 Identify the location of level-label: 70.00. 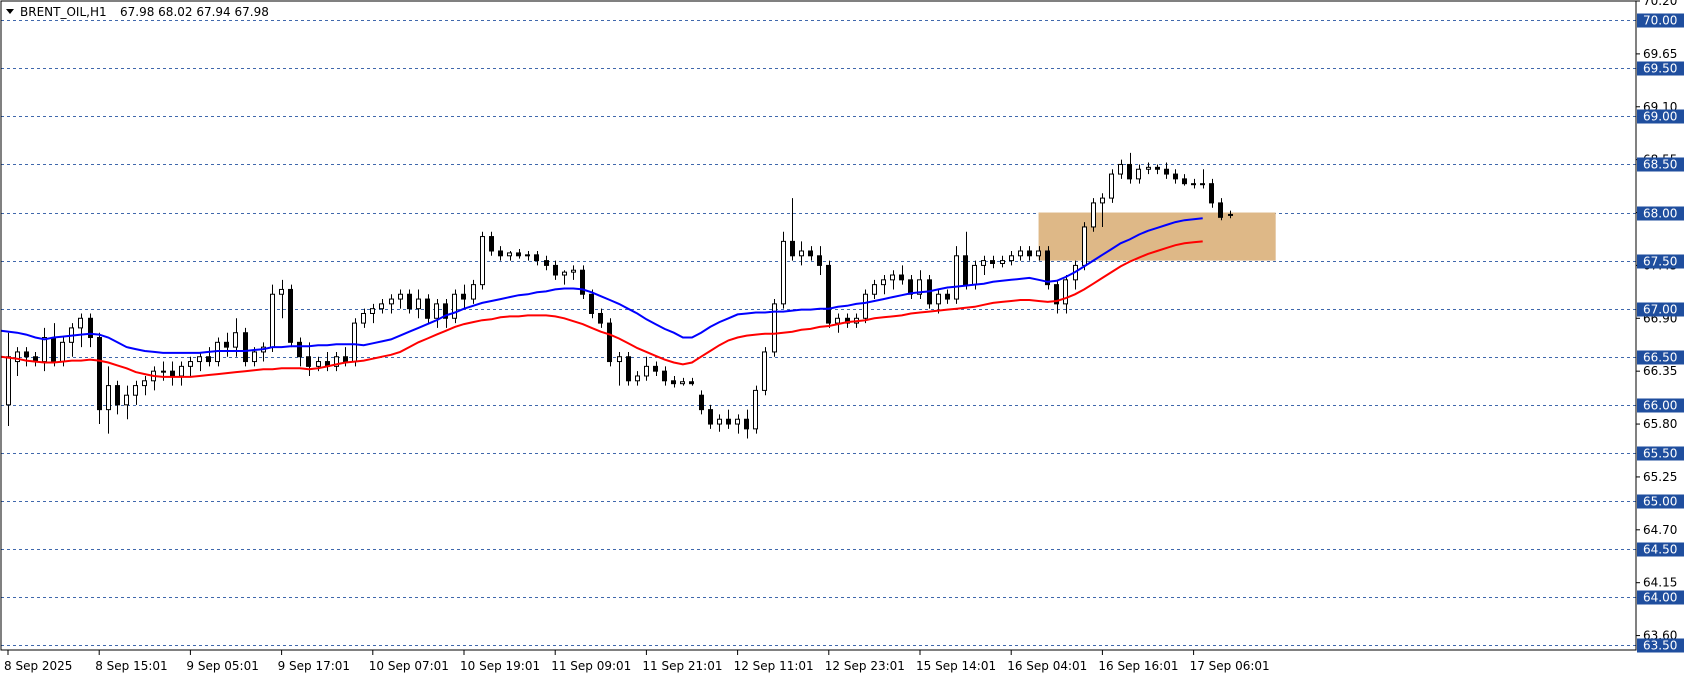
(1660, 21).